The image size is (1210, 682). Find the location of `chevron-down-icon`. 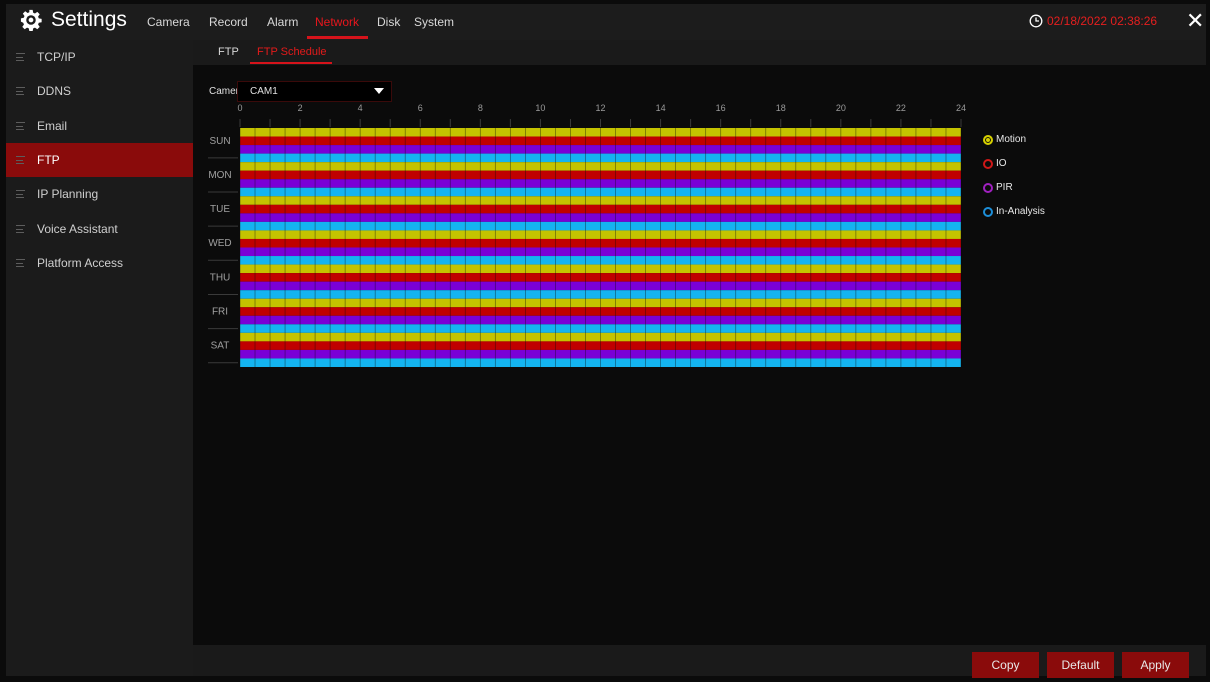

chevron-down-icon is located at coordinates (379, 91).